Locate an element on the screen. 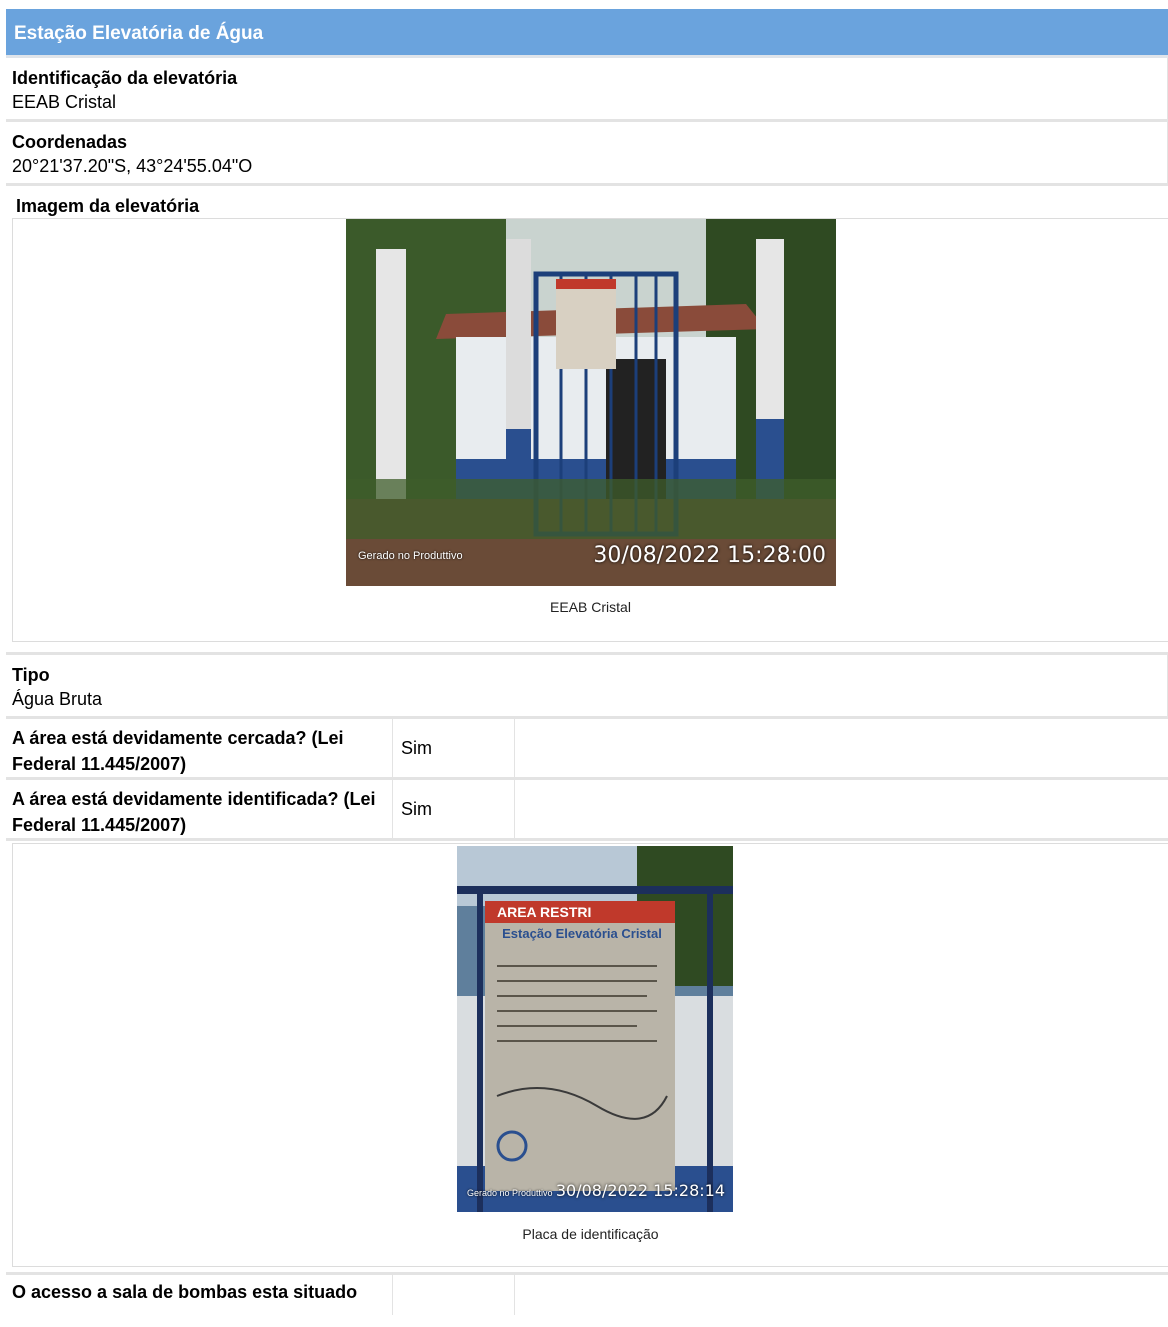  station-photo: Gerado no Produttivo 30/08/2022 15:28:00 is located at coordinates (591, 402).